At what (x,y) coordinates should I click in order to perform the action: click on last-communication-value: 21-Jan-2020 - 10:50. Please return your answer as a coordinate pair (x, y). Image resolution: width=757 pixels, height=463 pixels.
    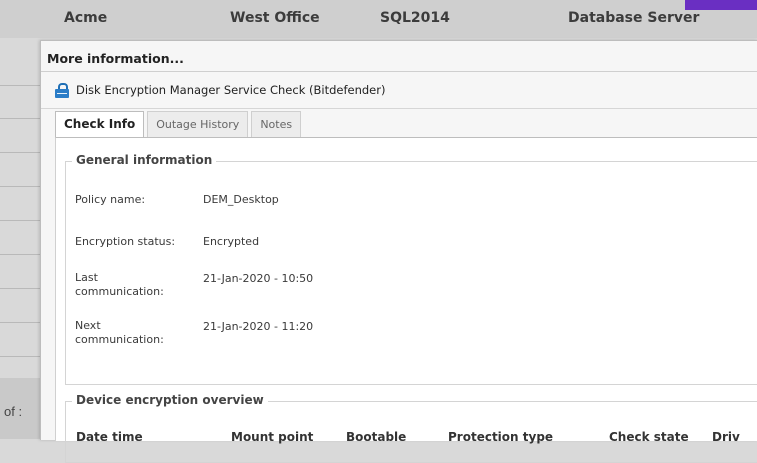
    Looking at the image, I should click on (258, 278).